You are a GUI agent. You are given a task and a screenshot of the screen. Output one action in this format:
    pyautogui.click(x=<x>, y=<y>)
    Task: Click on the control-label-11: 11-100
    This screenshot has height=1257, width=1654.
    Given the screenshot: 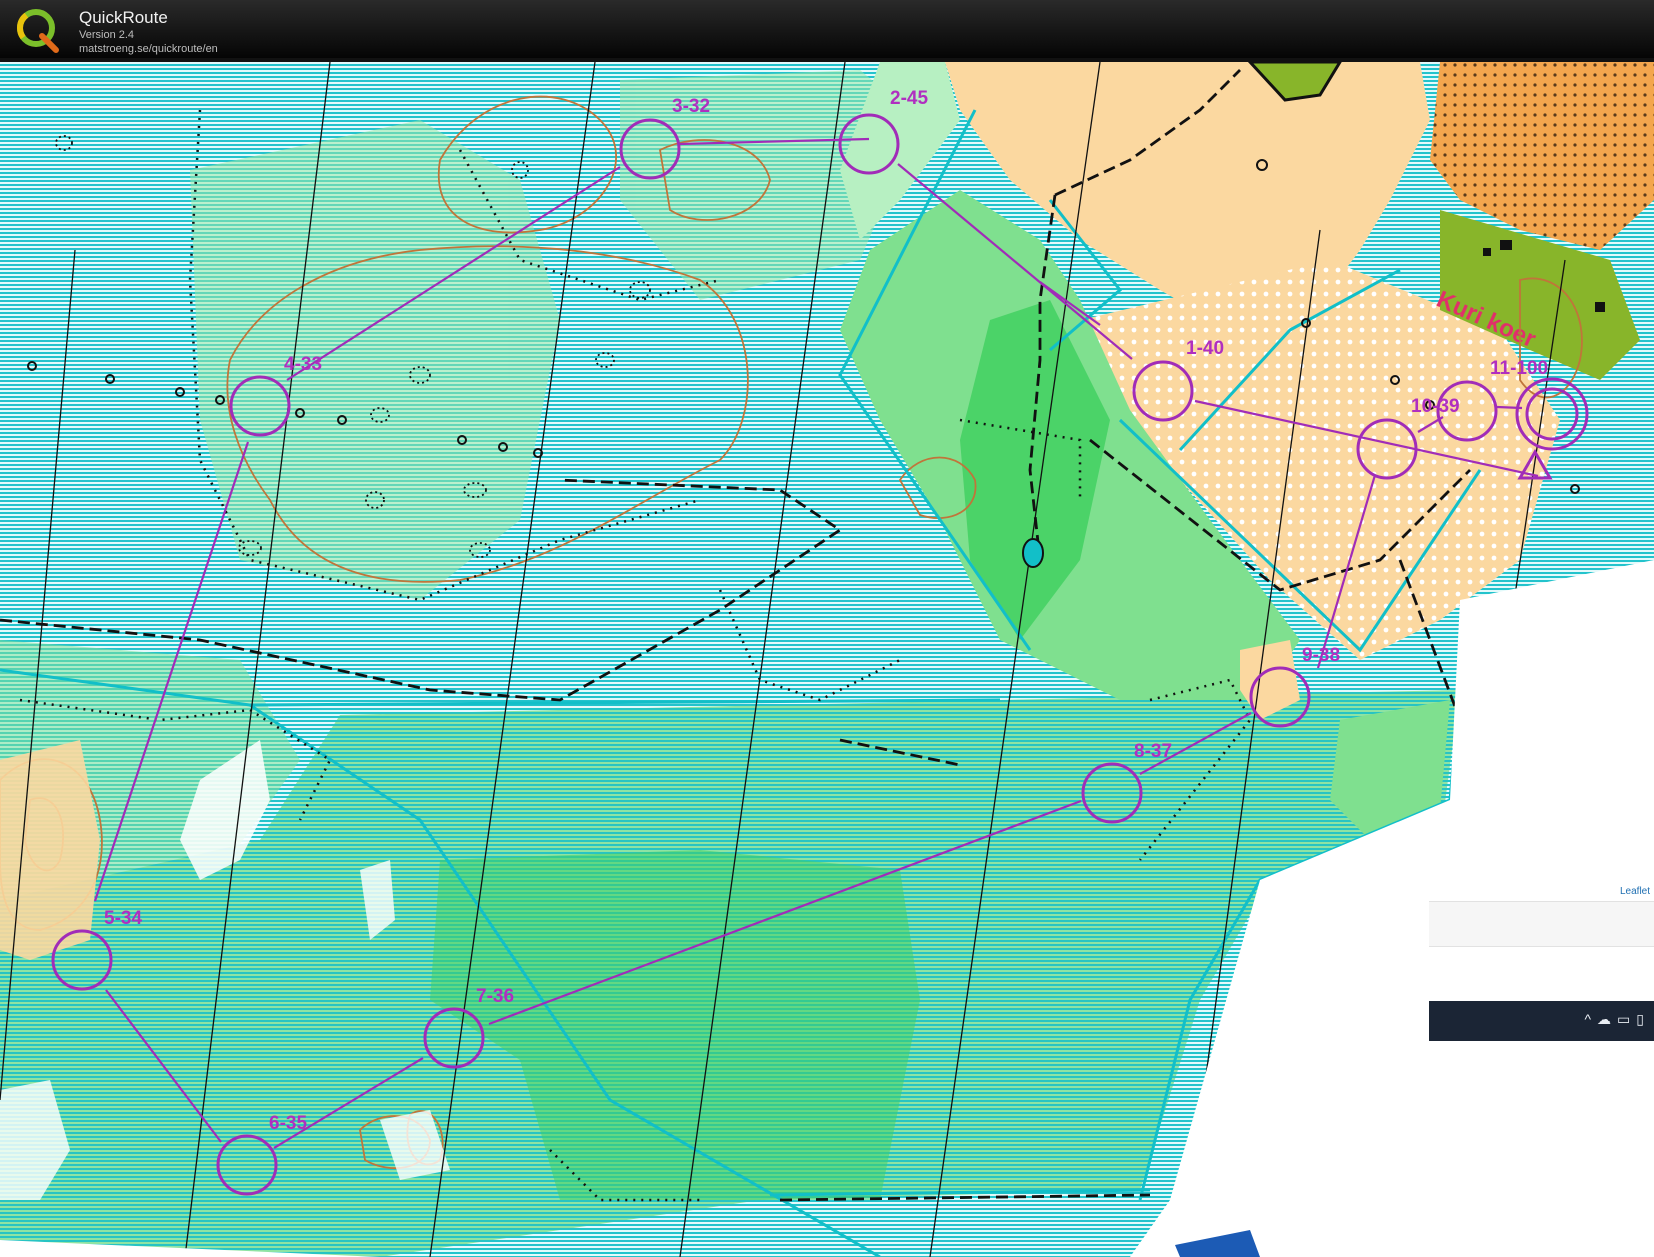 What is the action you would take?
    pyautogui.click(x=1519, y=368)
    